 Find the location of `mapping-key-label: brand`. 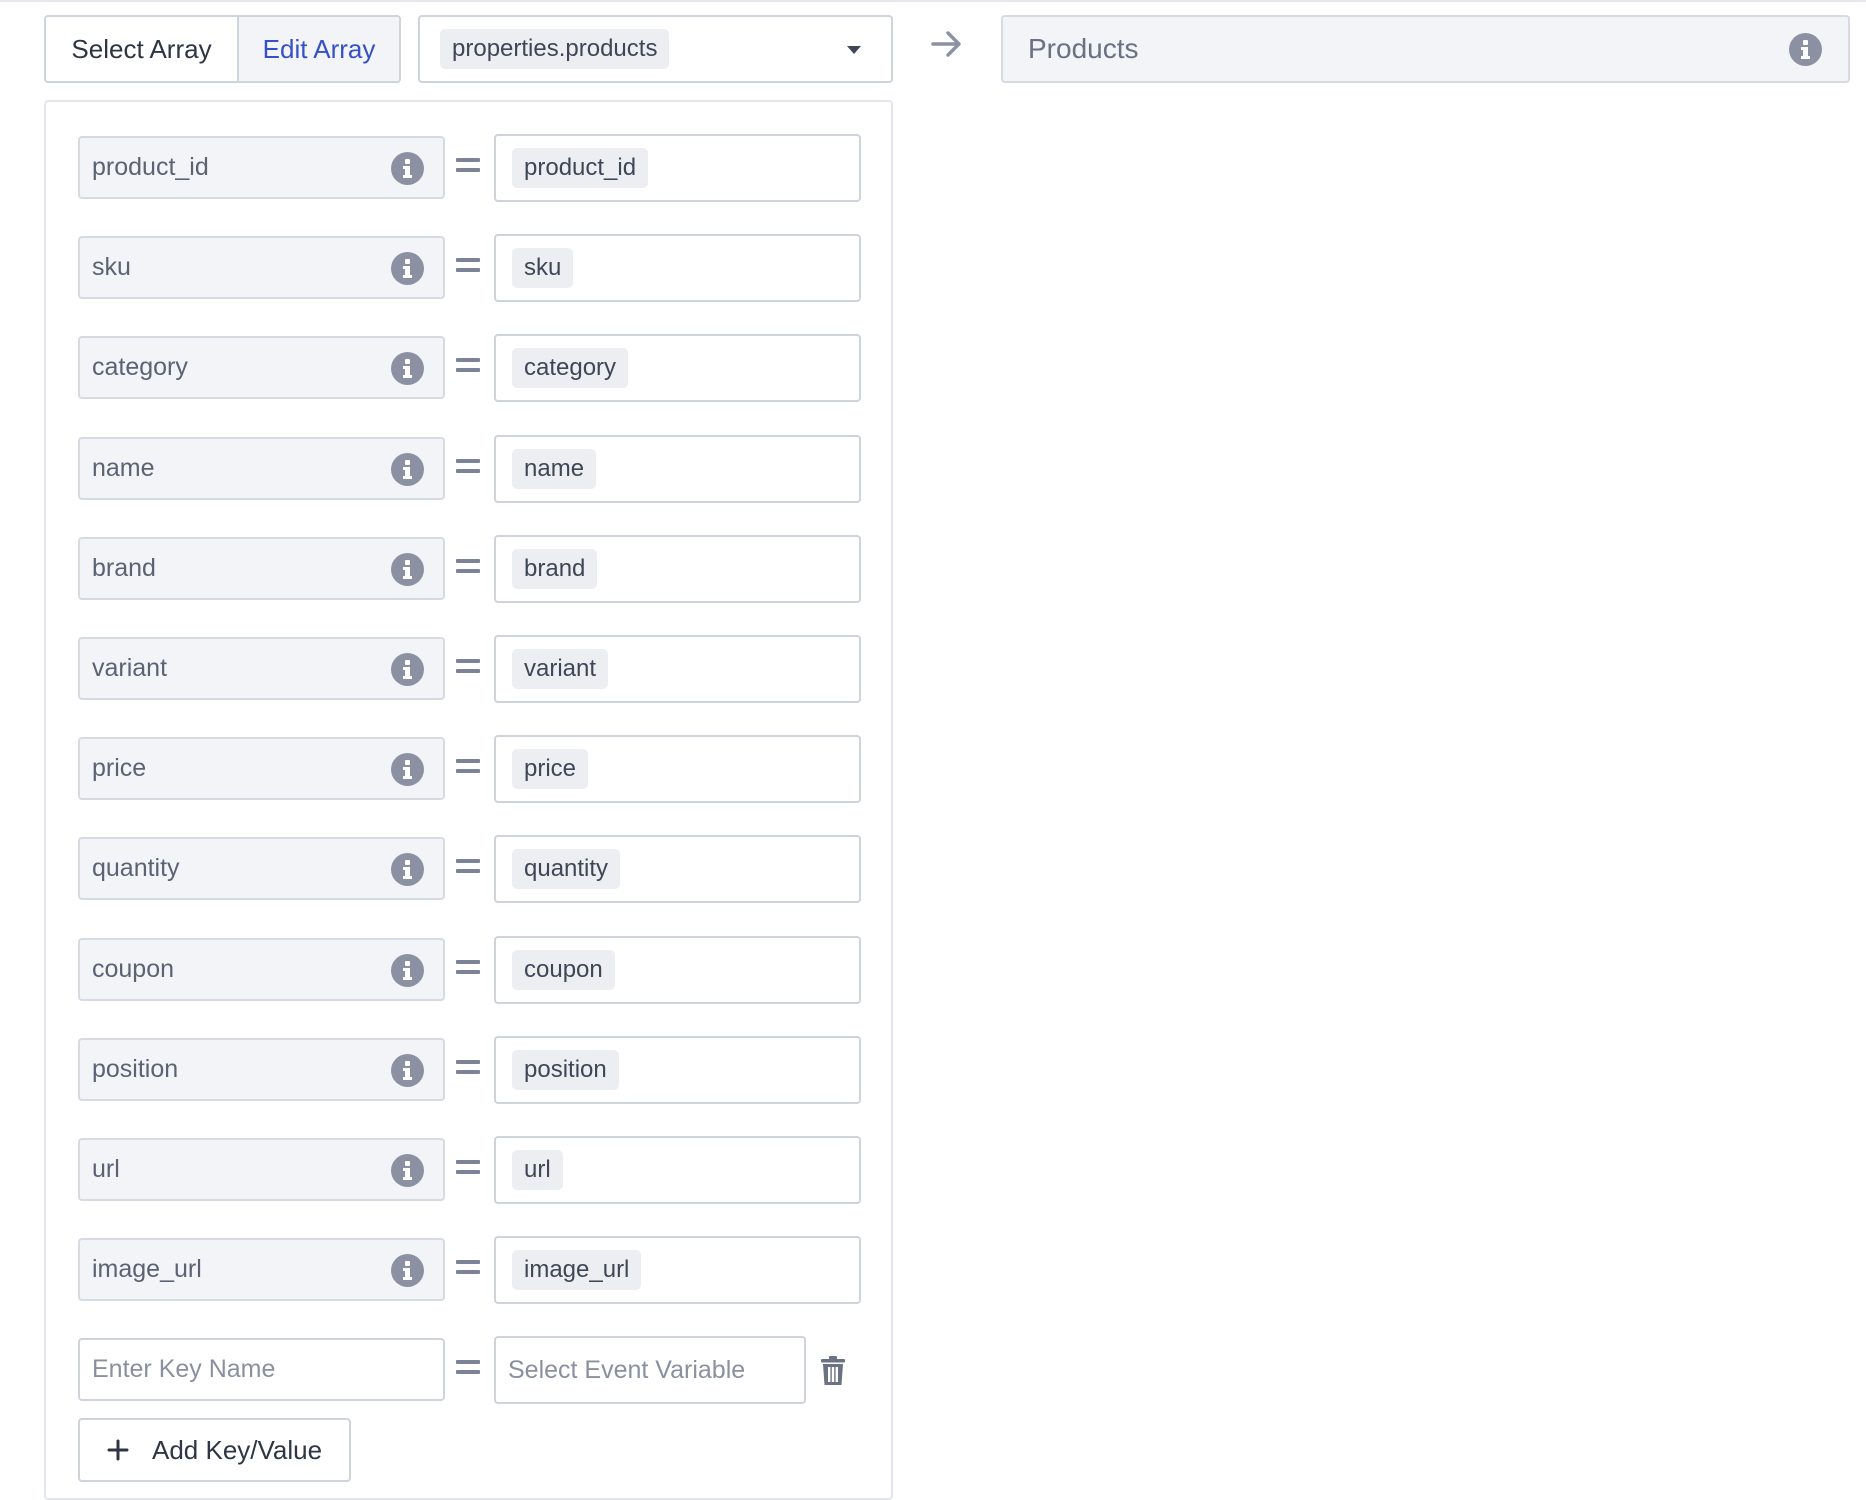

mapping-key-label: brand is located at coordinates (124, 568).